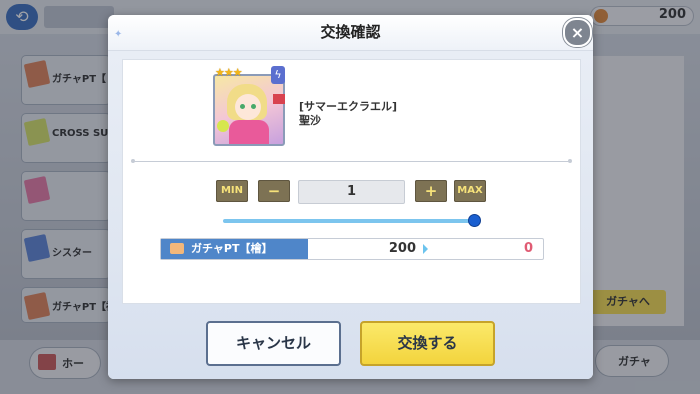  Describe the element at coordinates (528, 248) in the screenshot. I see `currency-after: 0` at that location.